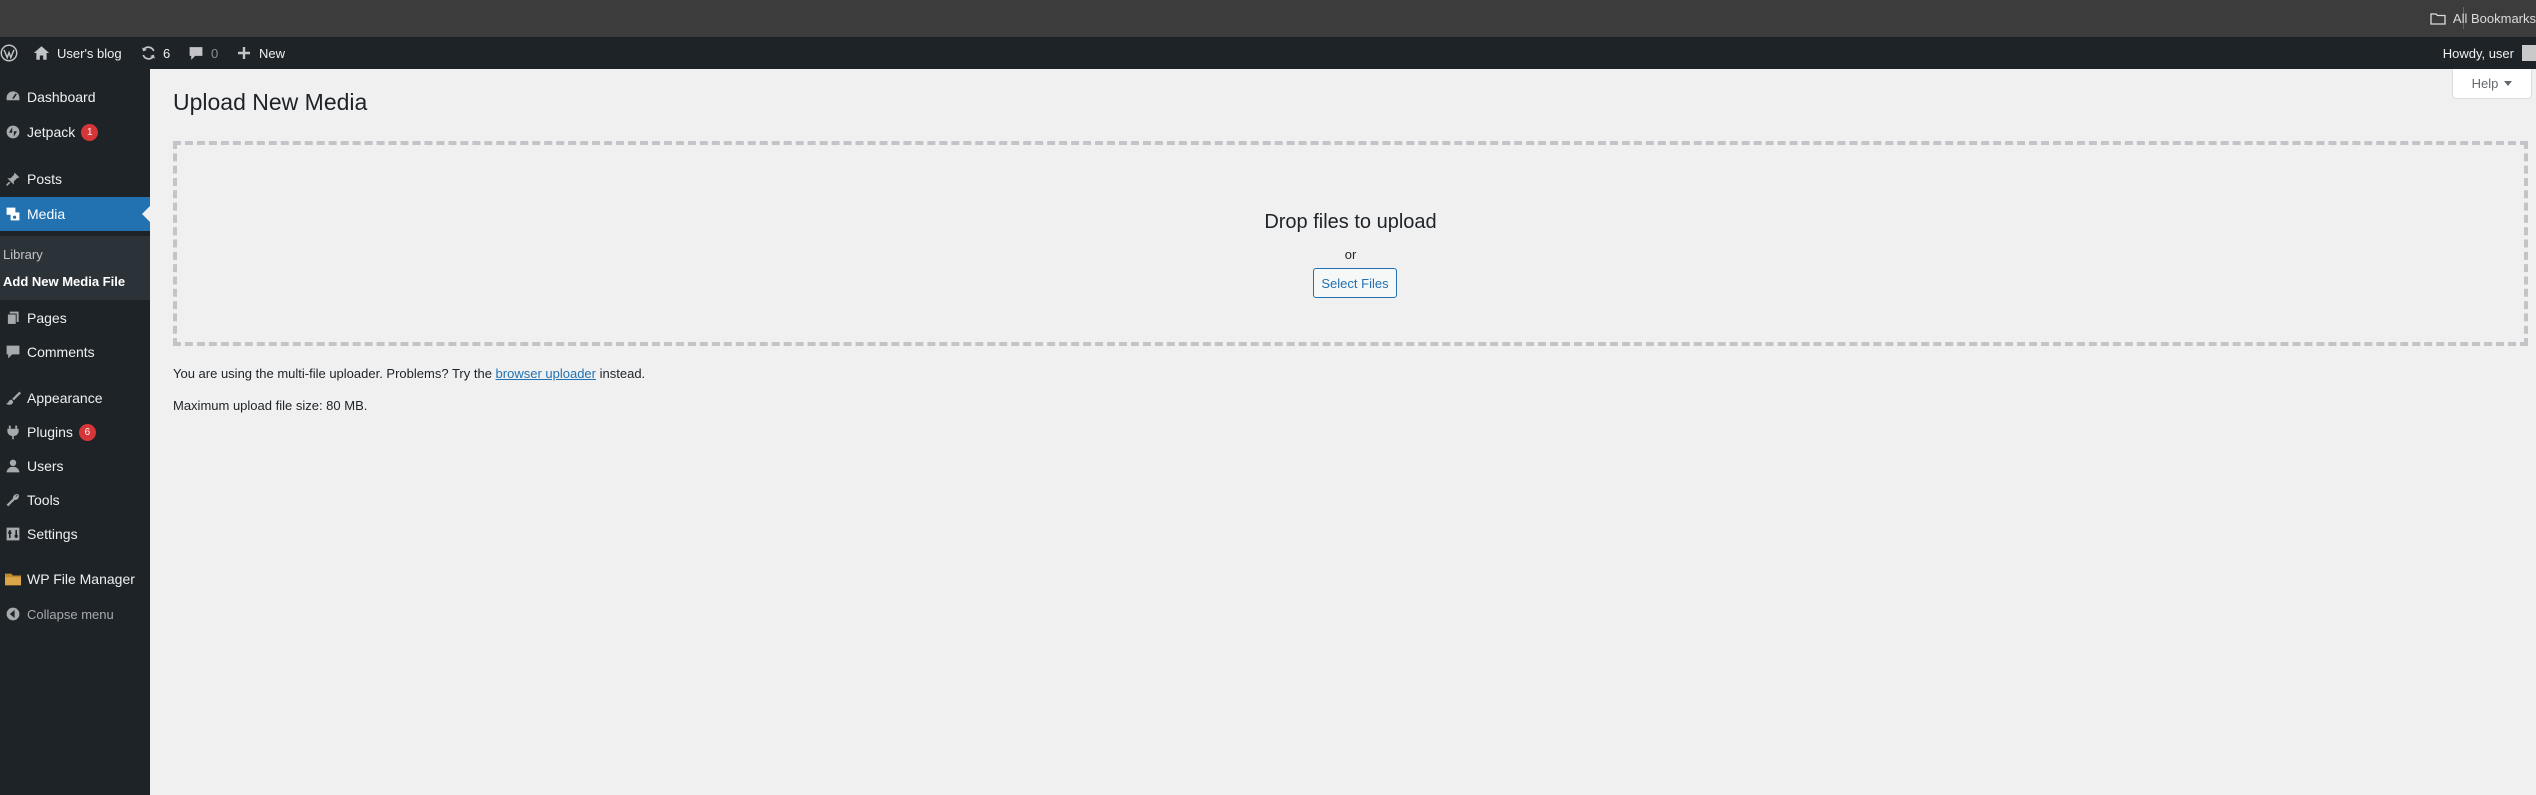 The width and height of the screenshot is (2536, 795). What do you see at coordinates (75, 214) in the screenshot?
I see `sidebar-item-media: Media` at bounding box center [75, 214].